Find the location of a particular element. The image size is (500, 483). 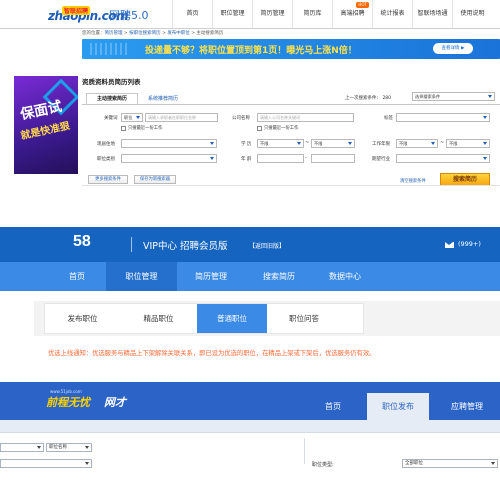

age-to-input is located at coordinates (333, 158).